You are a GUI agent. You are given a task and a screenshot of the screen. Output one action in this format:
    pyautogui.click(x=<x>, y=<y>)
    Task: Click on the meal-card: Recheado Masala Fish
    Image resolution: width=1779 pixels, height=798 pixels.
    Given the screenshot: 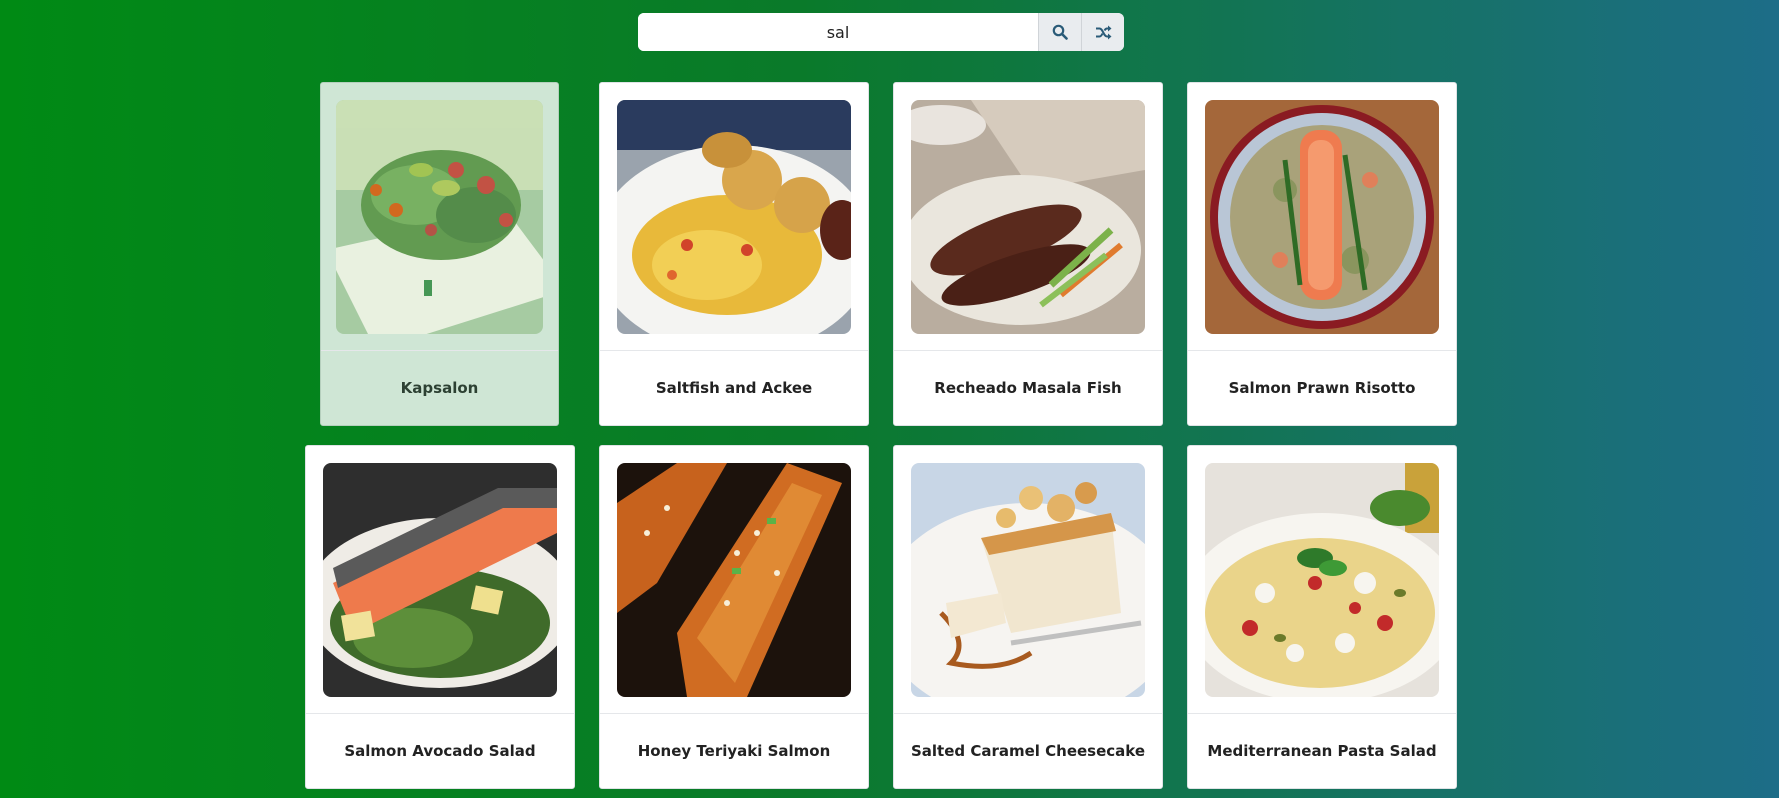 What is the action you would take?
    pyautogui.click(x=1028, y=254)
    